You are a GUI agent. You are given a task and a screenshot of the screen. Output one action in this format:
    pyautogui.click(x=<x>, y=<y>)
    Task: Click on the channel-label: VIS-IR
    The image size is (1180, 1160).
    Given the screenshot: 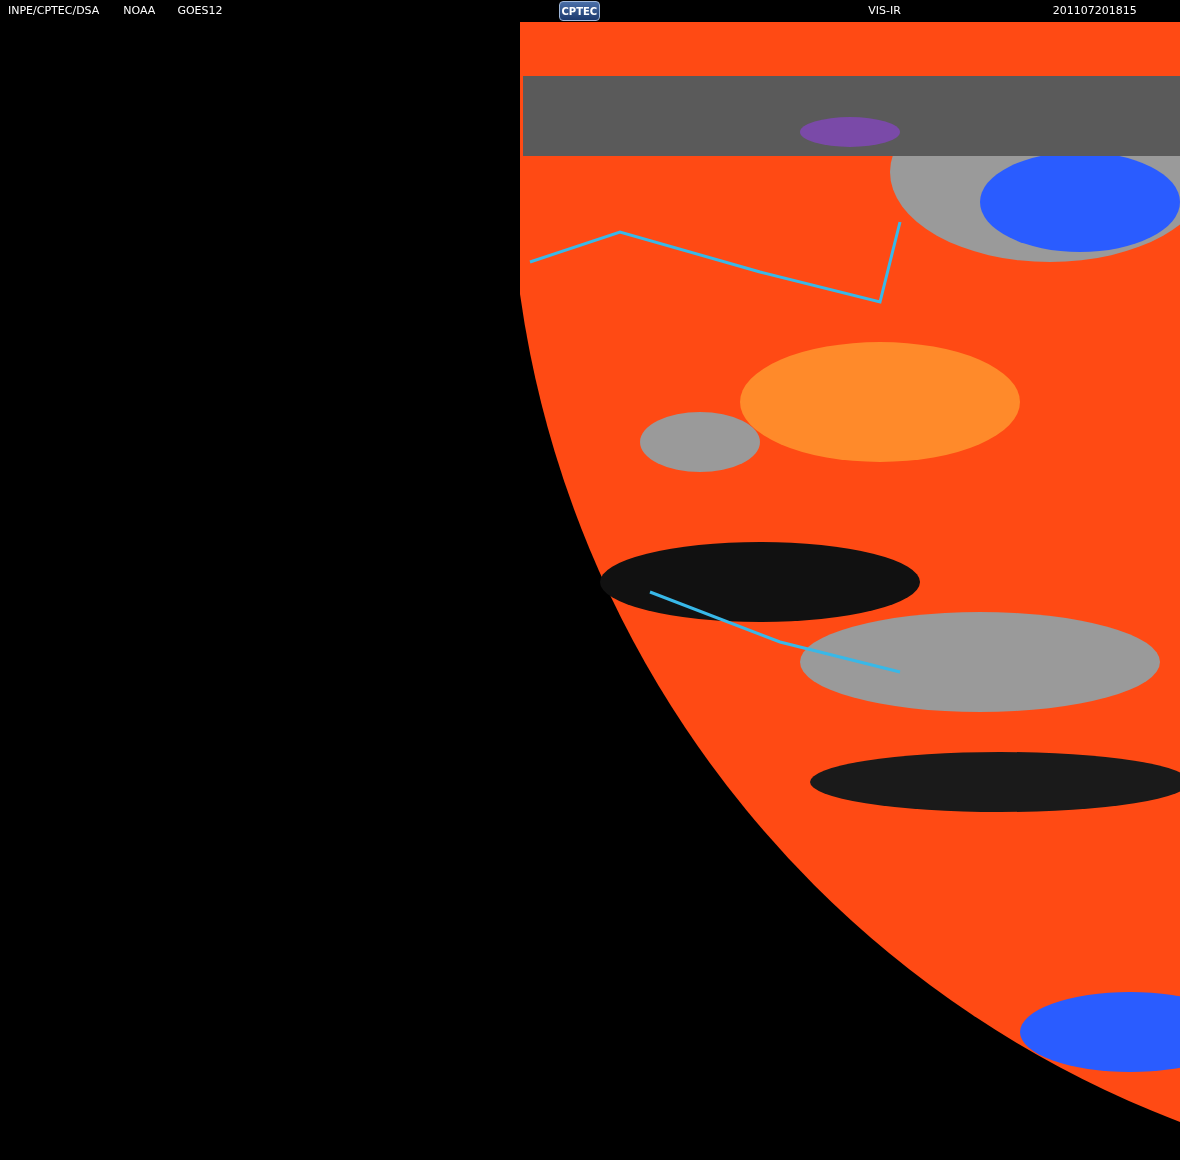 What is the action you would take?
    pyautogui.click(x=884, y=10)
    